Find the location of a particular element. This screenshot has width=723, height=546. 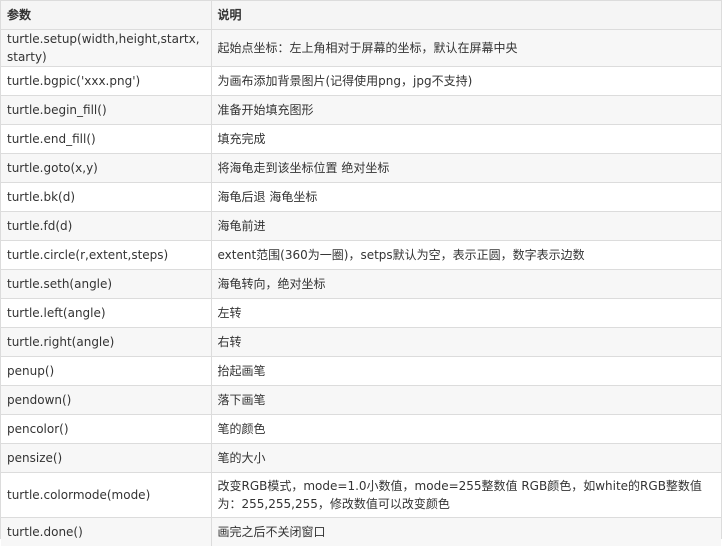

table-row: pencolor() 笔的颜色 is located at coordinates (361, 429).